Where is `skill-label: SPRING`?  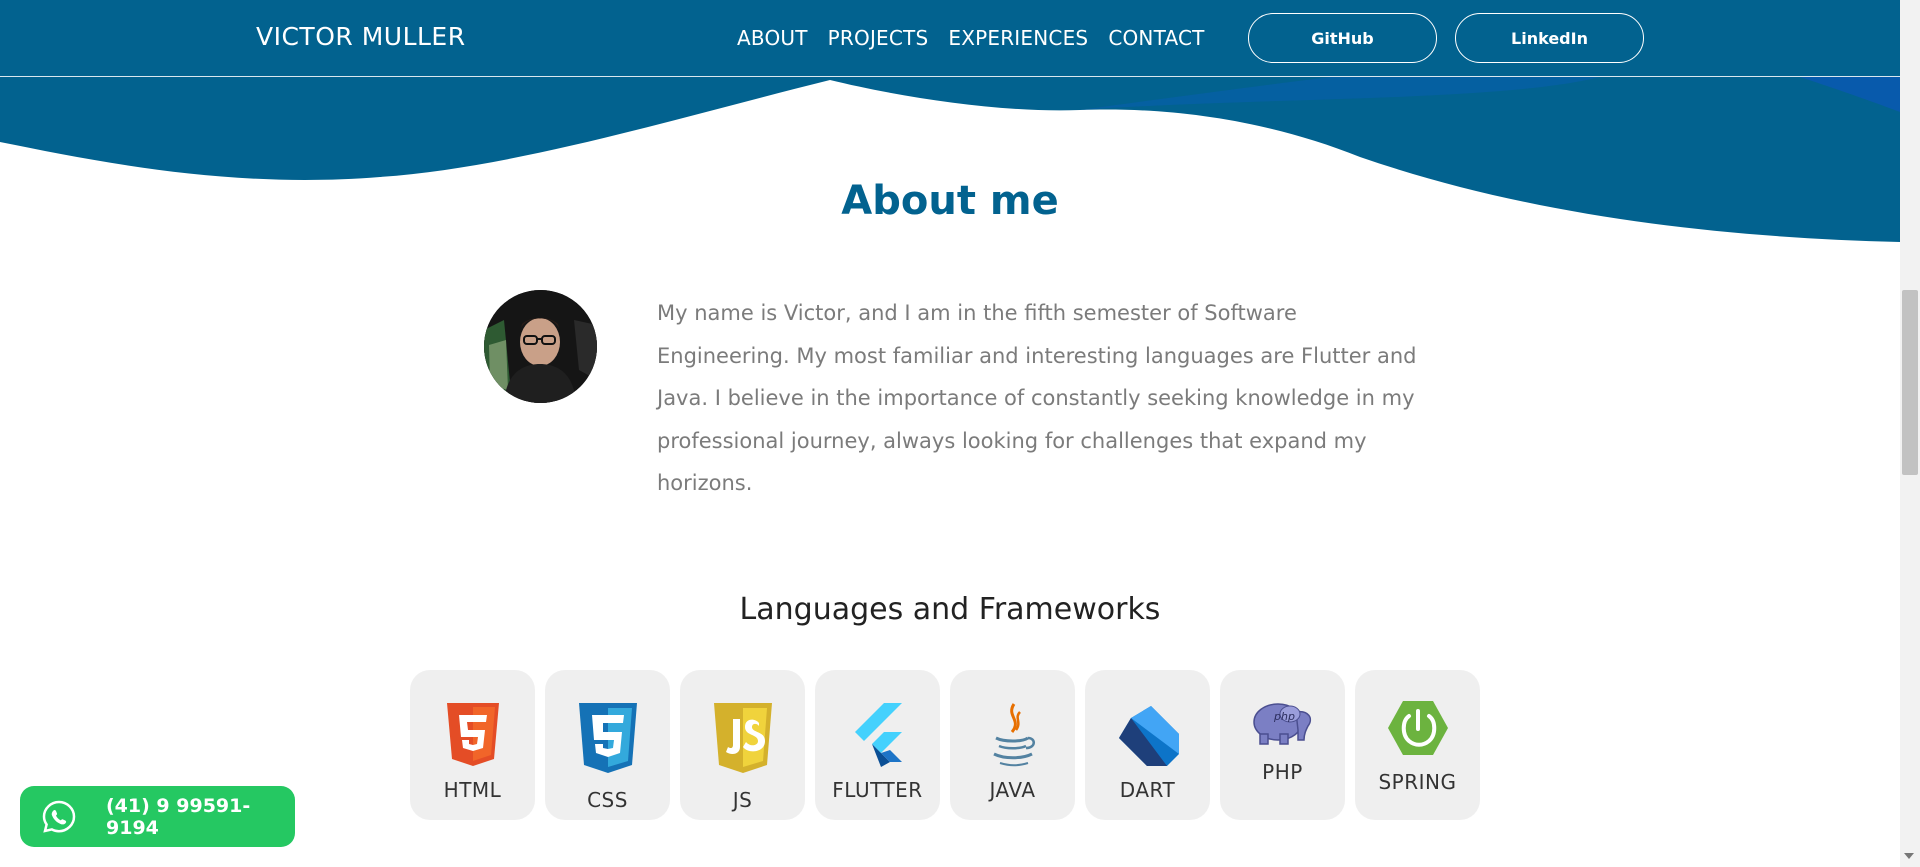
skill-label: SPRING is located at coordinates (1417, 782).